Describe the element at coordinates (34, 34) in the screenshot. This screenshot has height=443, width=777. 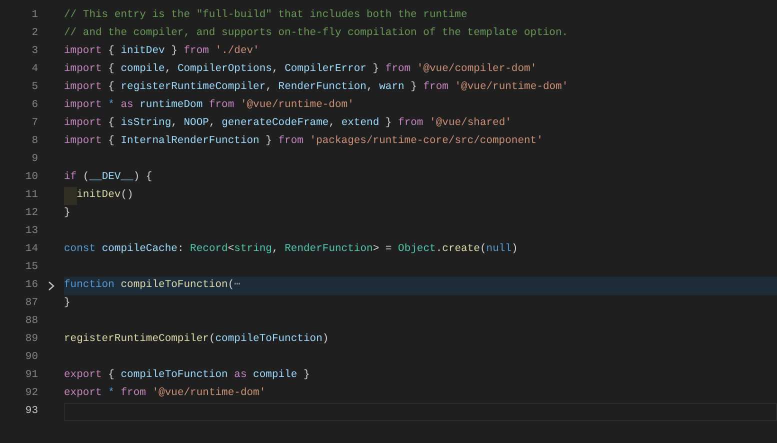
I see `line-number: 2` at that location.